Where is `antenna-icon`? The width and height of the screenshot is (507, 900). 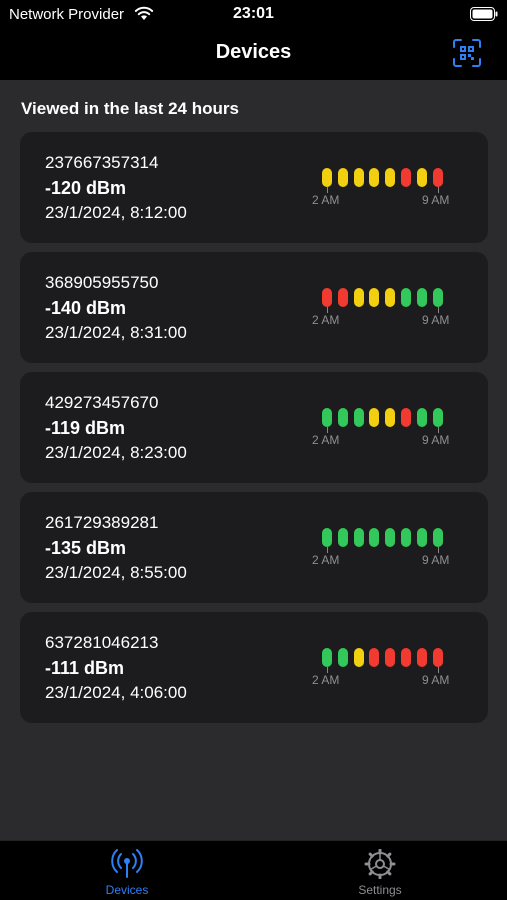 antenna-icon is located at coordinates (127, 863).